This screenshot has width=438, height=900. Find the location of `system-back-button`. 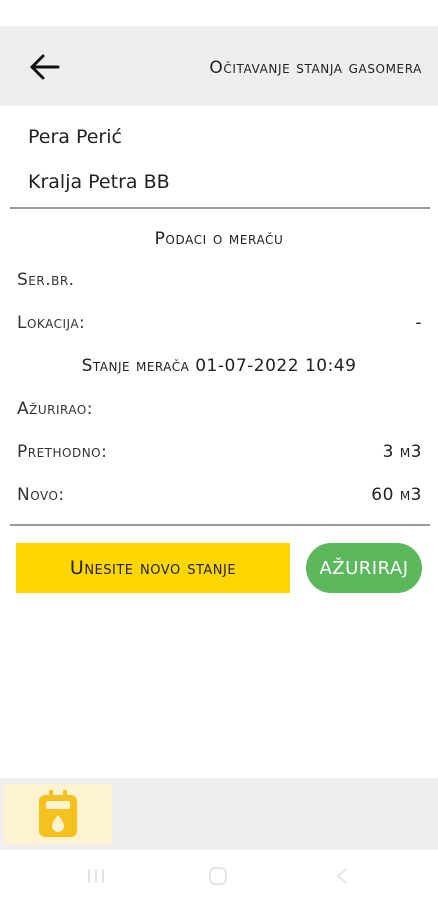

system-back-button is located at coordinates (342, 876).